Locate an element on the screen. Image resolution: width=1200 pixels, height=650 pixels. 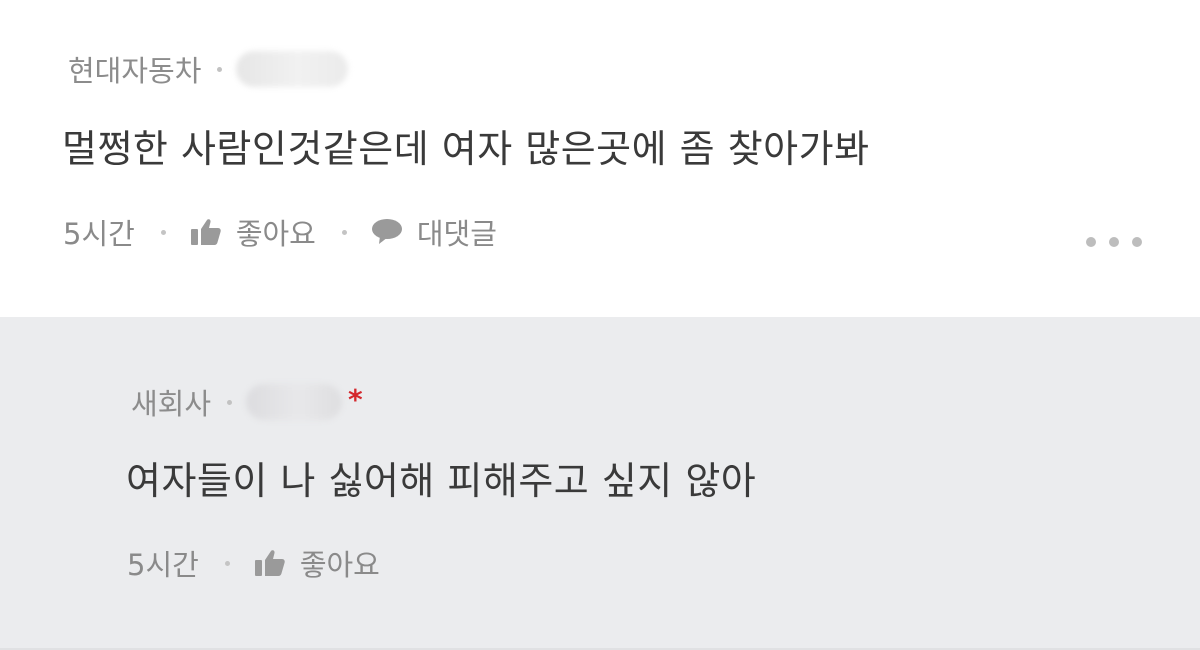
reply-text: 여자들이 나 싫어해 피해주고 싶지 않아 is located at coordinates (441, 481).